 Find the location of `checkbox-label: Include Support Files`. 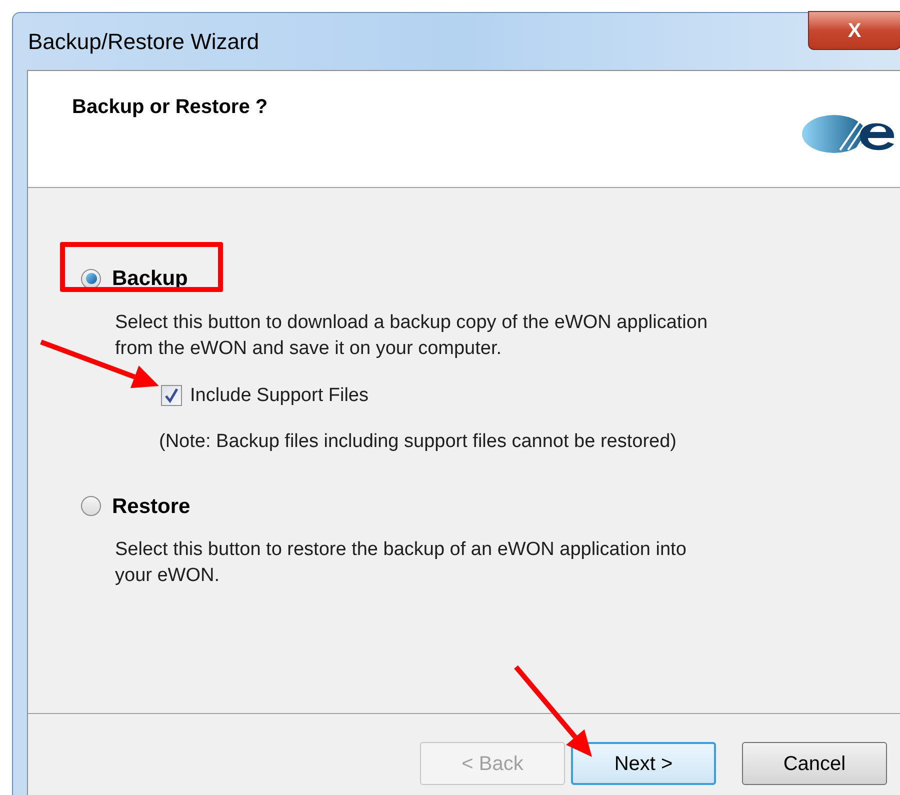

checkbox-label: Include Support Files is located at coordinates (279, 396).